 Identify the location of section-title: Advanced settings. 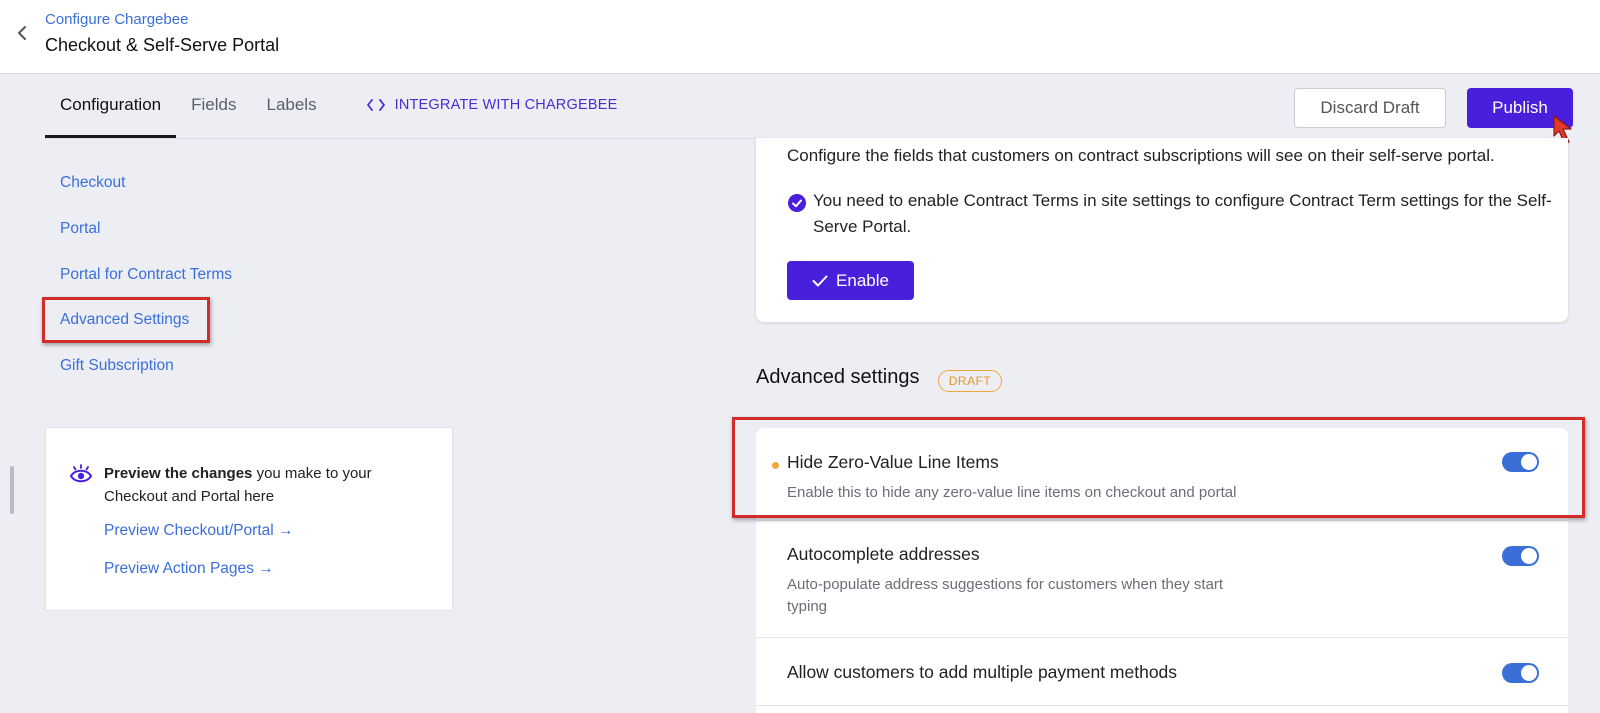
(838, 377).